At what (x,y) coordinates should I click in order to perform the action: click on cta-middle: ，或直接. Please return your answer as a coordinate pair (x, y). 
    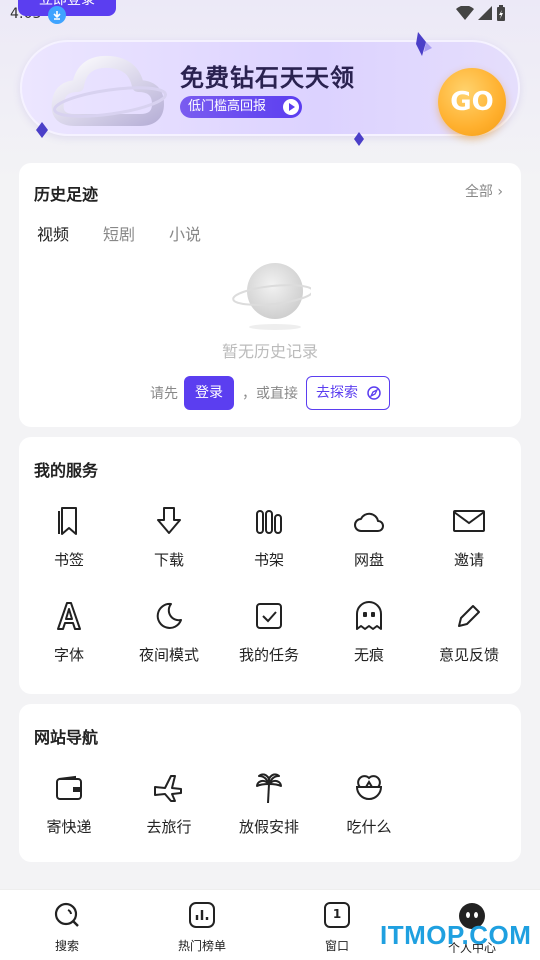
    Looking at the image, I should click on (270, 394).